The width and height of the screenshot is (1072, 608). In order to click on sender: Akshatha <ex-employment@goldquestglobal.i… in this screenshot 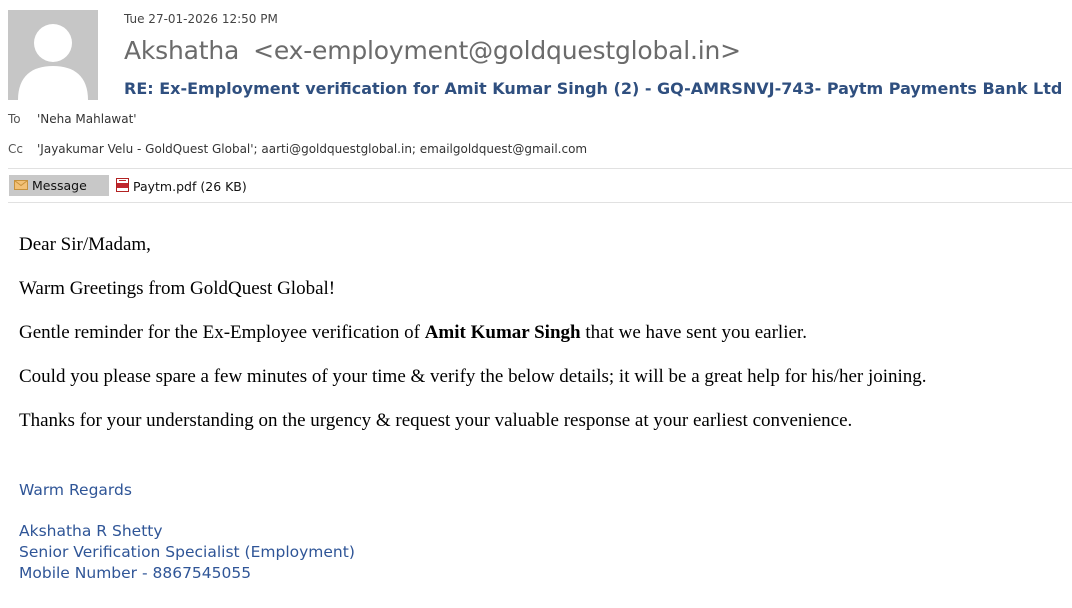, I will do `click(432, 50)`.